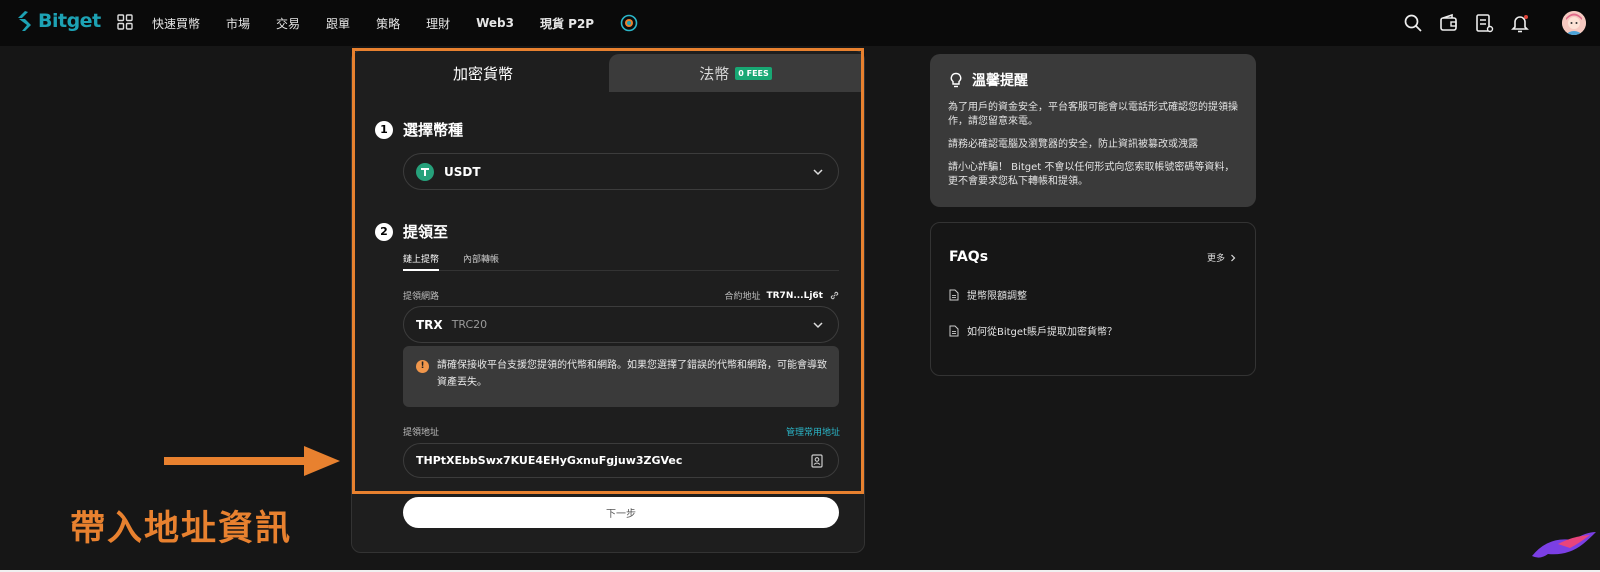  I want to click on apps-grid-icon, so click(125, 22).